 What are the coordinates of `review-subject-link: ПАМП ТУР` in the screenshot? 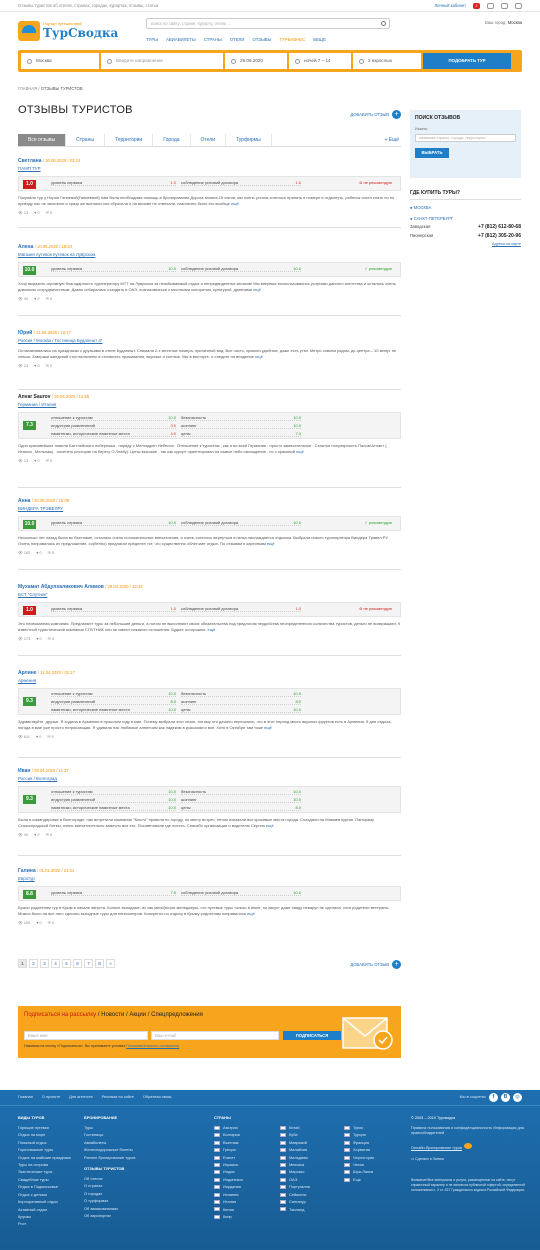 It's located at (209, 169).